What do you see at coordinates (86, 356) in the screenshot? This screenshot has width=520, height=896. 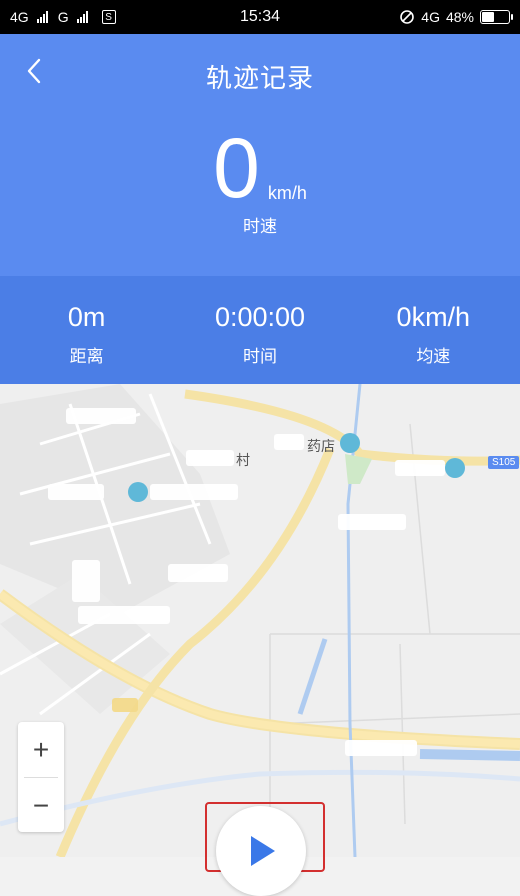 I see `stat-distance-label: 距离` at bounding box center [86, 356].